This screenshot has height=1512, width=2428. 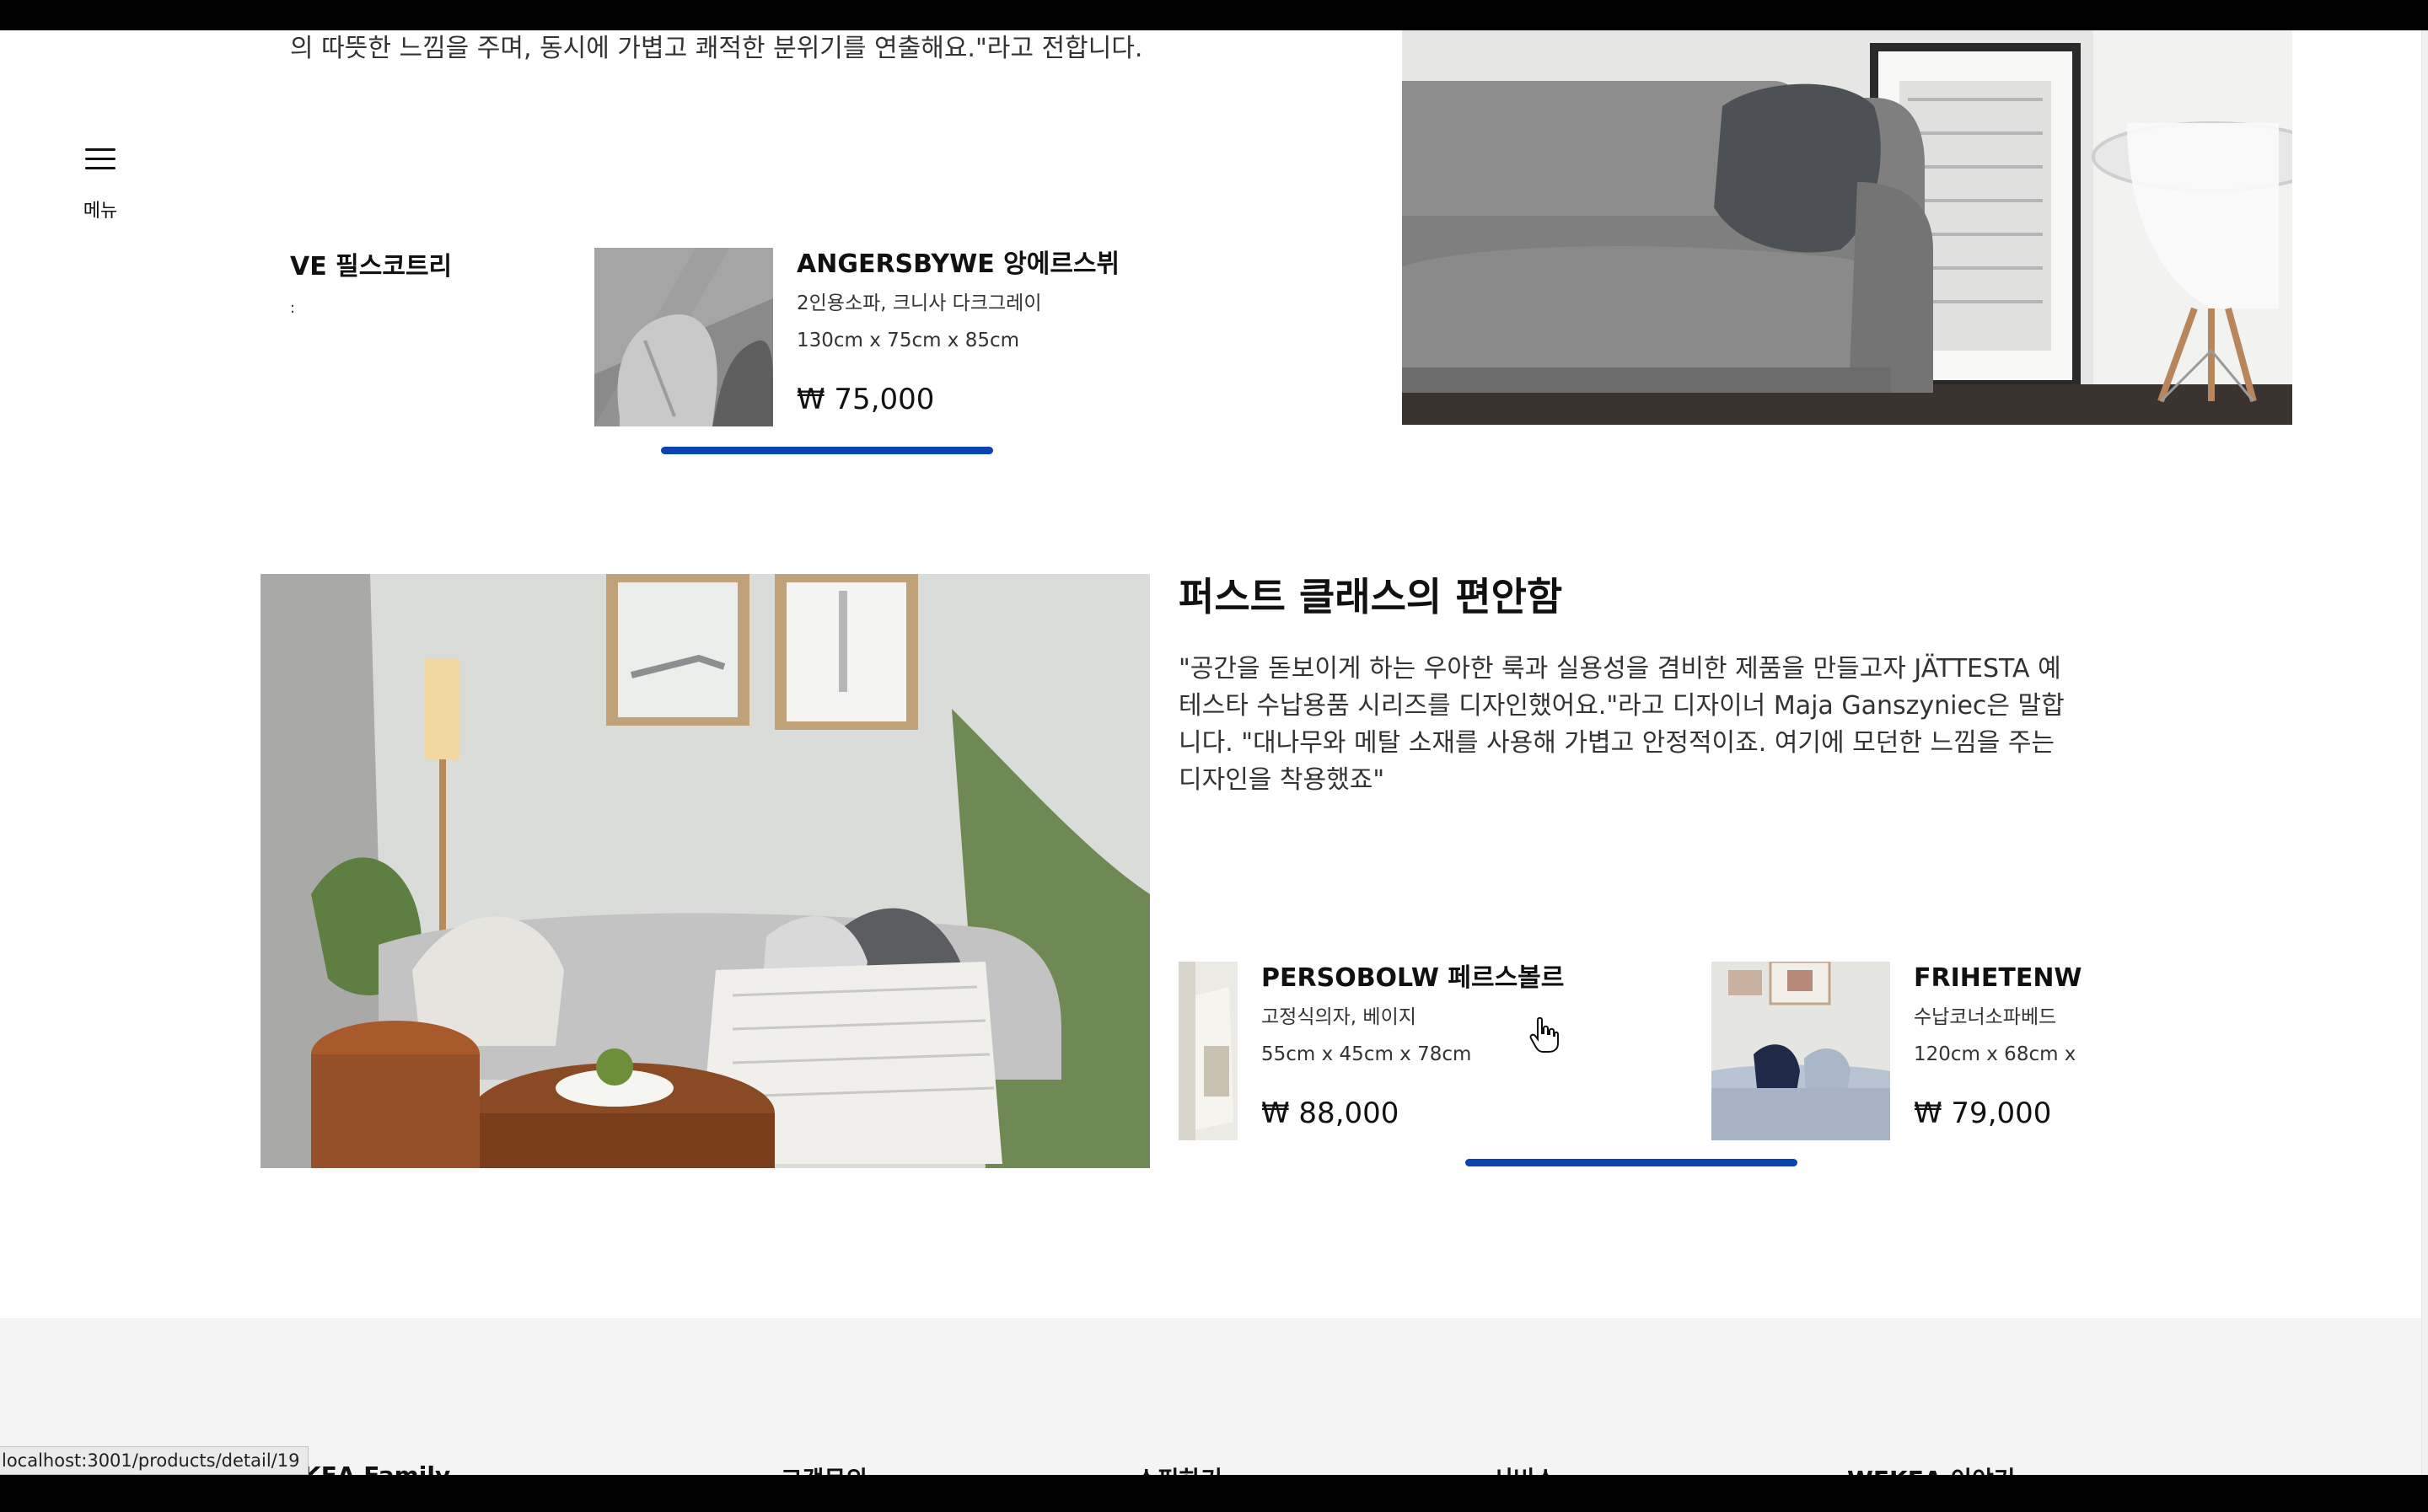 I want to click on menu-label: 메뉴, so click(x=100, y=211).